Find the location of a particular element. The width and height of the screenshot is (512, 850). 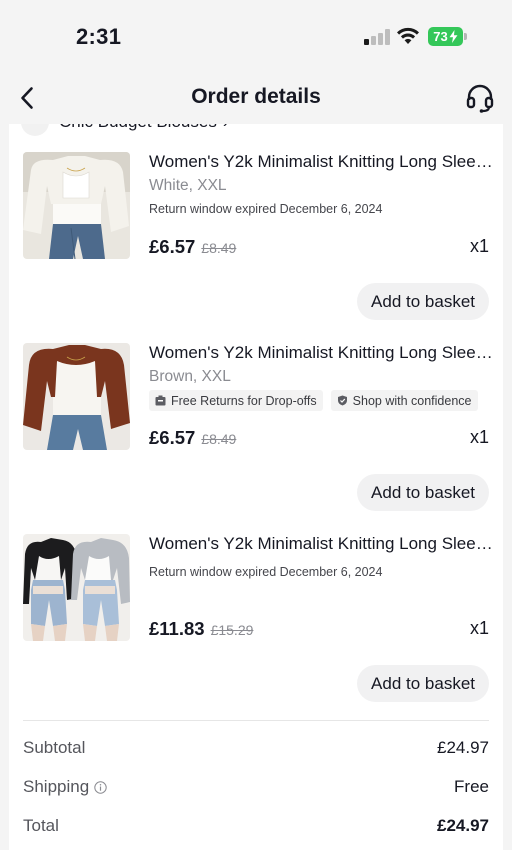

shield-icon is located at coordinates (342, 400).